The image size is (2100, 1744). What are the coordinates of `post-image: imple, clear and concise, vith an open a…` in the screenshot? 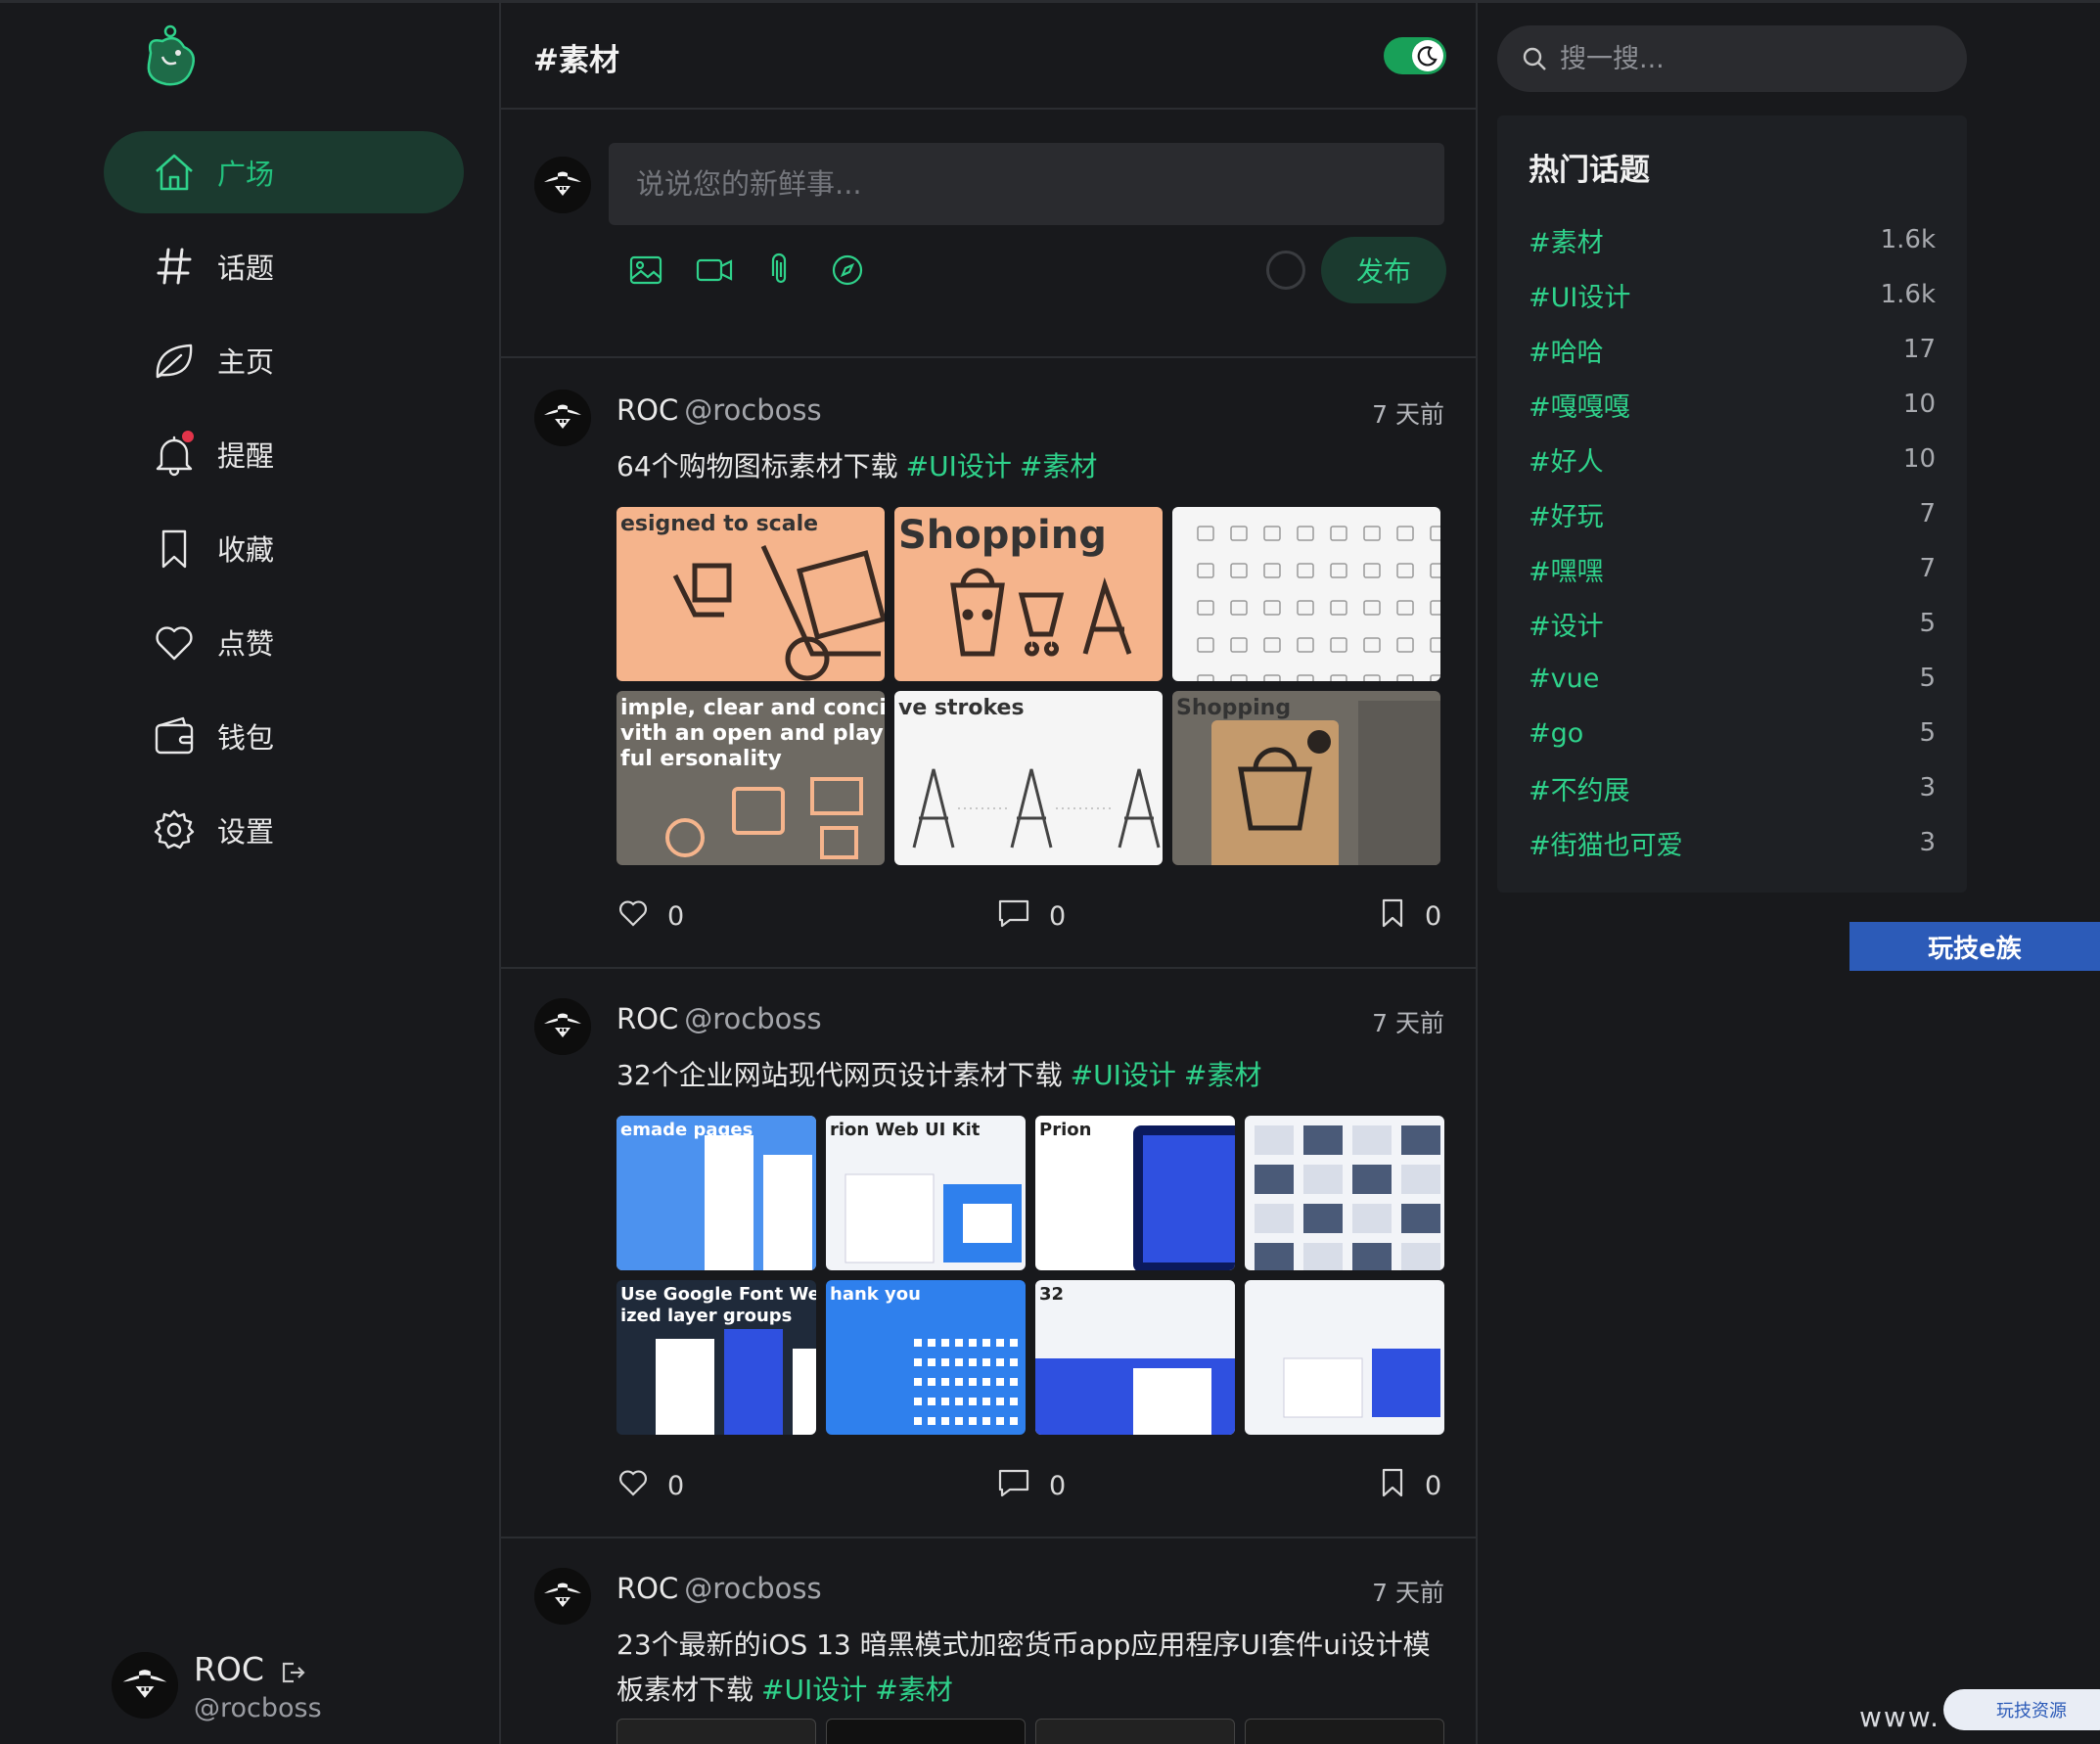 It's located at (750, 778).